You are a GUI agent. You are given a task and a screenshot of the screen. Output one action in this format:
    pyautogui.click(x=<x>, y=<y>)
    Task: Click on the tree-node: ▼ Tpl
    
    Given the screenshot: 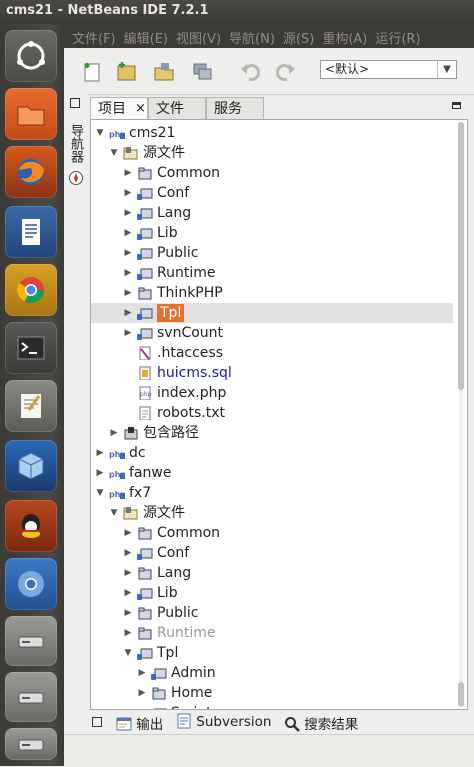 What is the action you would take?
    pyautogui.click(x=272, y=653)
    